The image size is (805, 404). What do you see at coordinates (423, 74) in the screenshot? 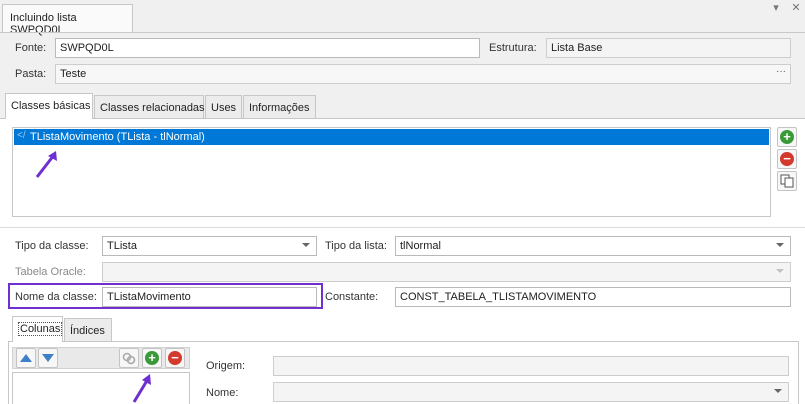
I see `pasta-field: Teste` at bounding box center [423, 74].